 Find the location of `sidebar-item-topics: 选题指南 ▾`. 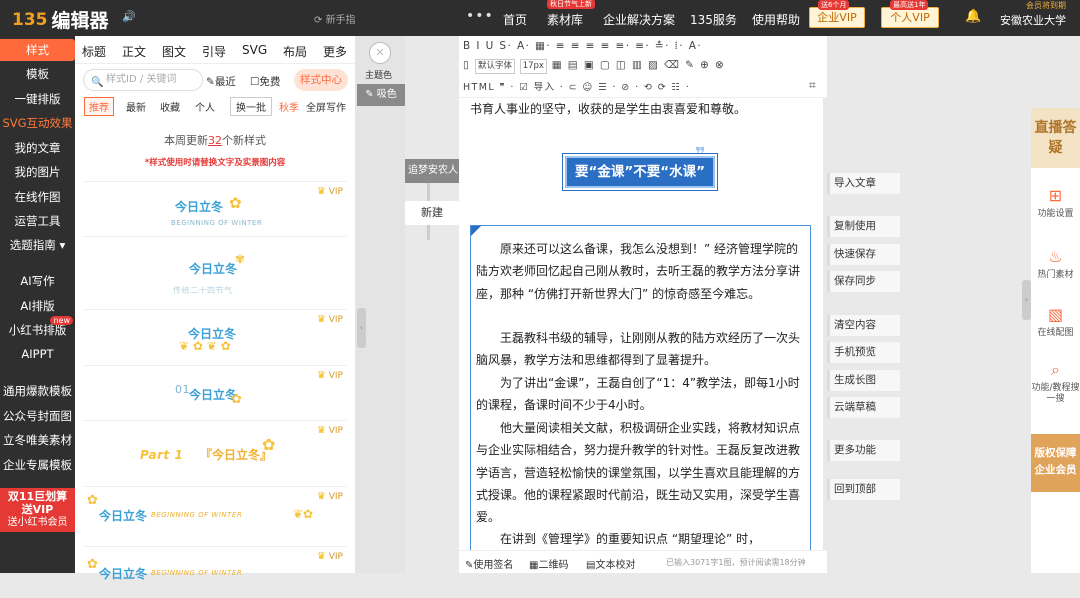

sidebar-item-topics: 选题指南 ▾ is located at coordinates (37, 245).